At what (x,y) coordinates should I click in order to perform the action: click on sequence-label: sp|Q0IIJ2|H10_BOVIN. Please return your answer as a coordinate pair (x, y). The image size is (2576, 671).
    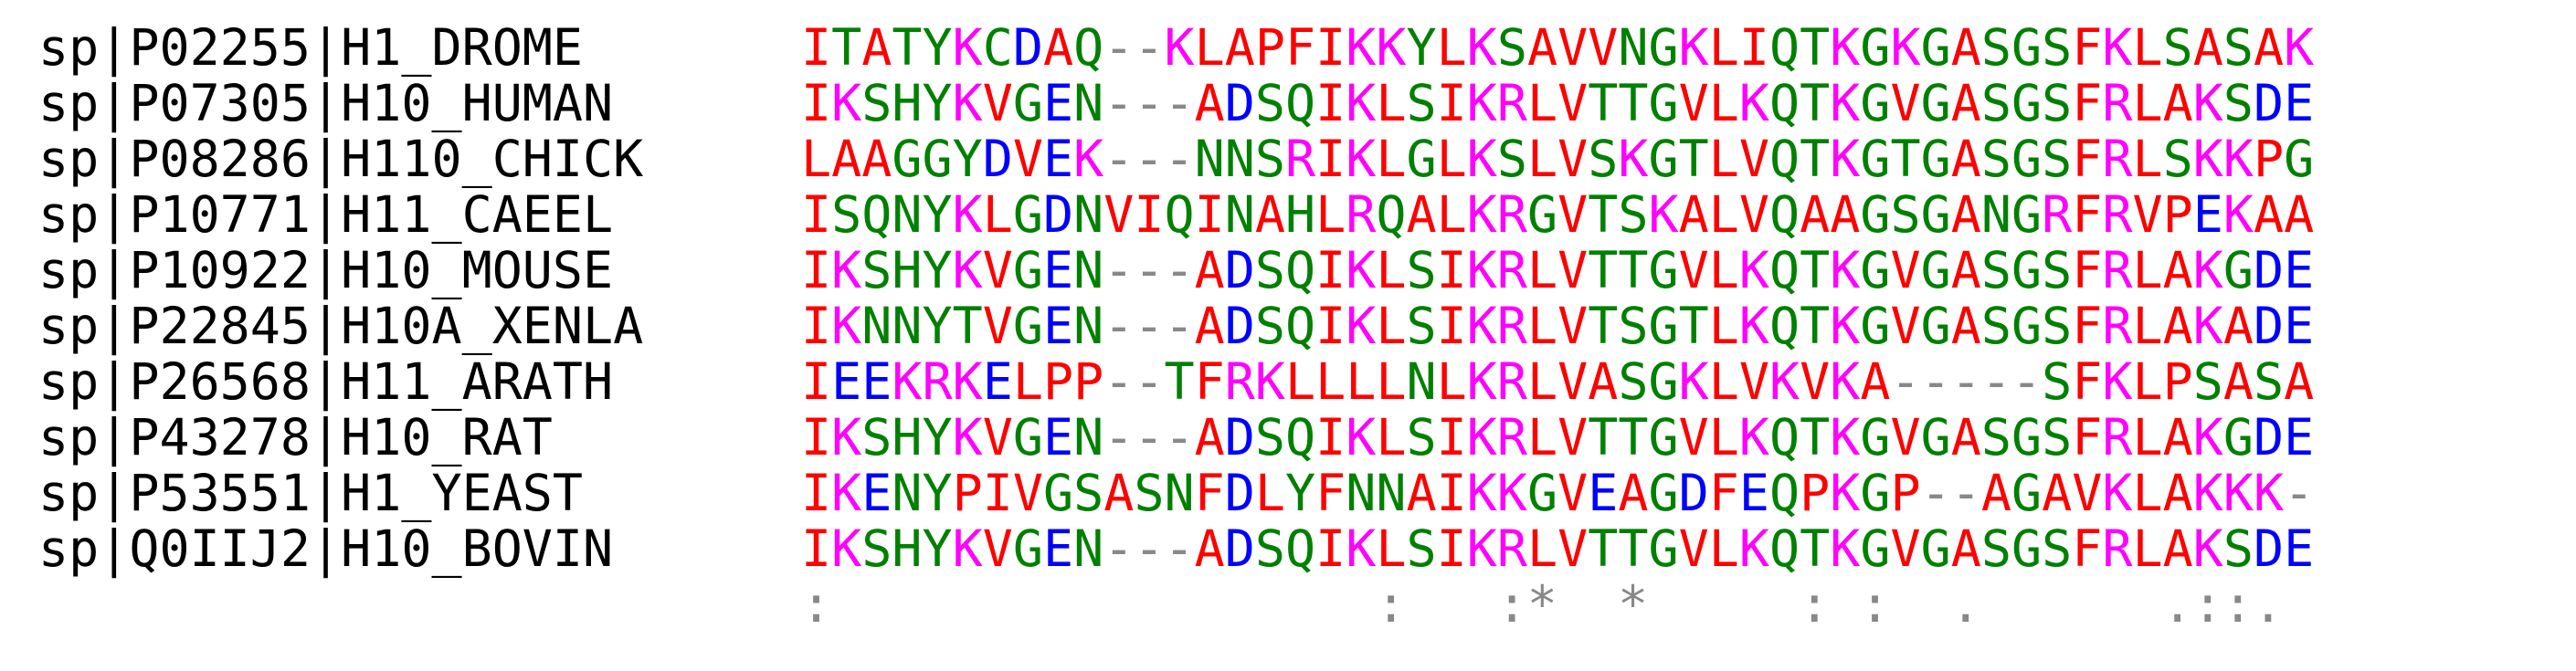
    Looking at the image, I should click on (326, 548).